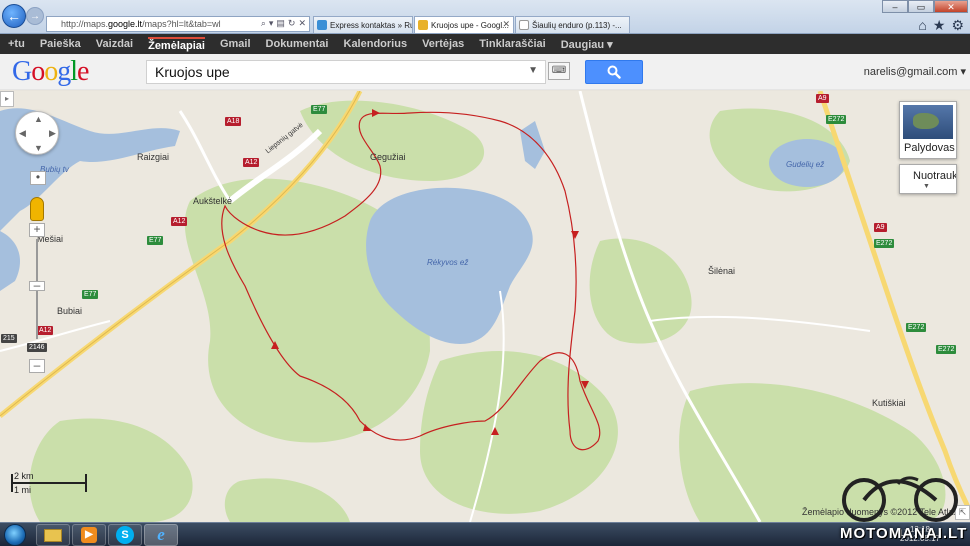 The width and height of the screenshot is (970, 546). I want to click on gbar-documents: Dokumentai, so click(297, 44).